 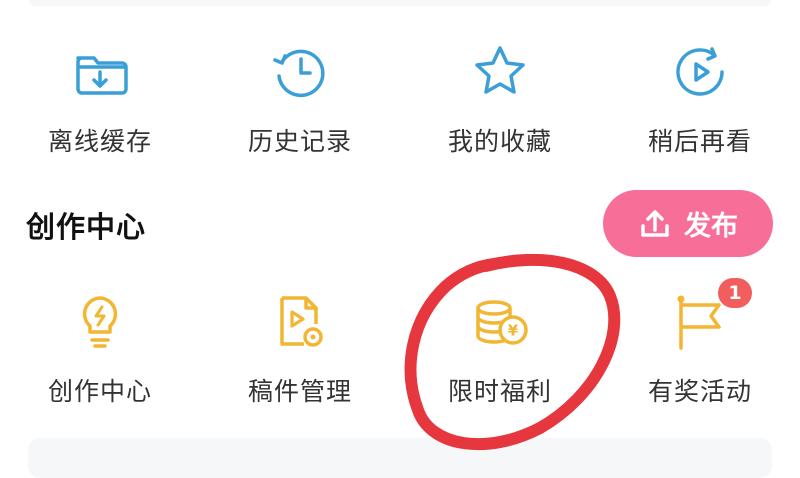 I want to click on activity-badge: 1, so click(x=735, y=293).